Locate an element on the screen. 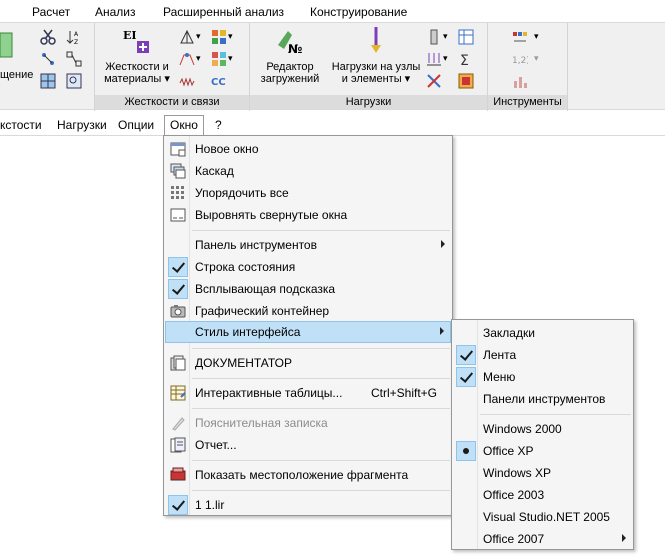 The image size is (665, 560). load-export-icon is located at coordinates (466, 81).